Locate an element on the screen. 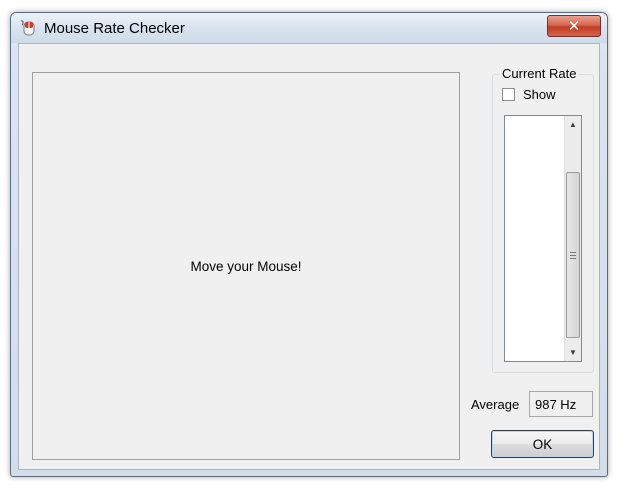  mouse-prompt-text: Move your Mouse! is located at coordinates (246, 266).